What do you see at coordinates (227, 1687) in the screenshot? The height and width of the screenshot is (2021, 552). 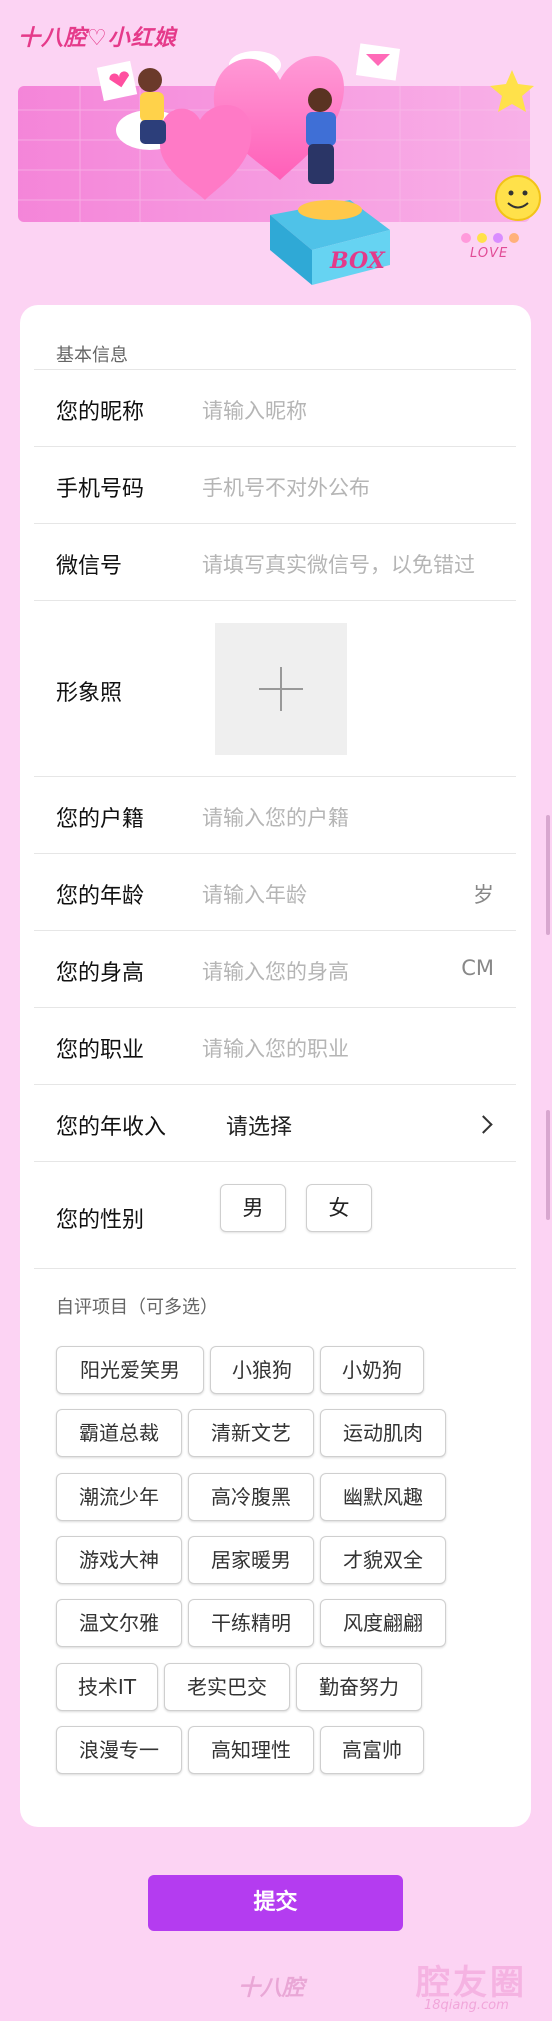 I see `tag-item: 老实巴交` at bounding box center [227, 1687].